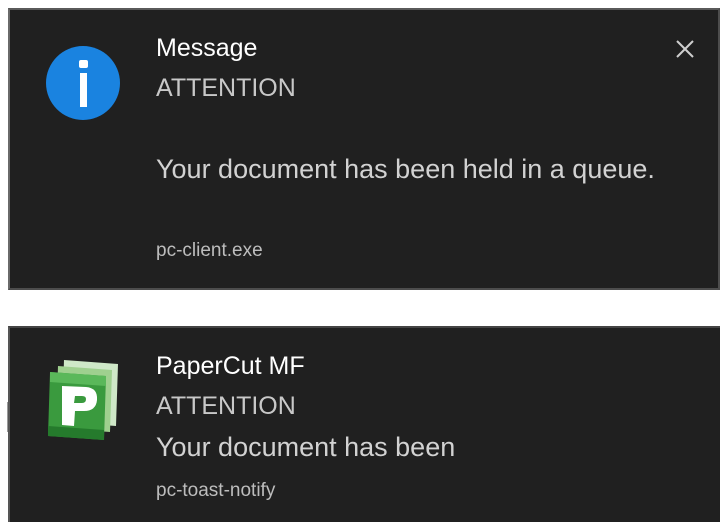  I want to click on toast-app-name: pc-client.exe, so click(209, 250).